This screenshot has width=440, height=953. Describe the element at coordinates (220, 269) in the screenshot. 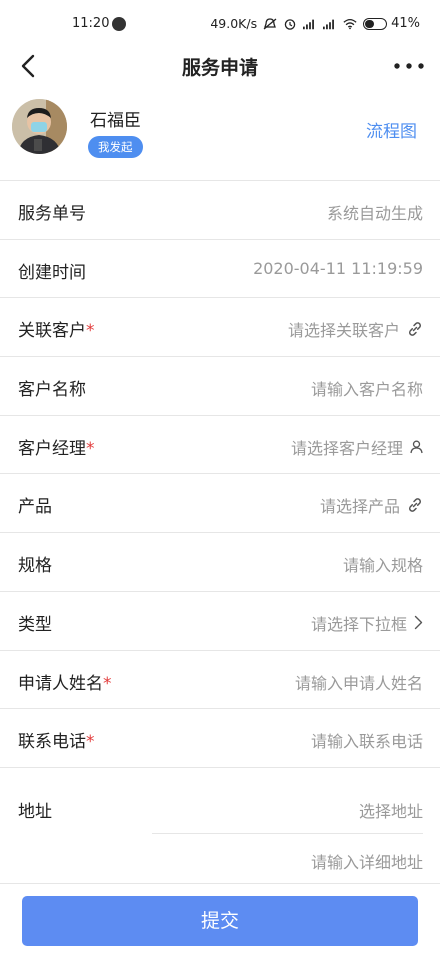

I see `field-created-time: 创建时间 2020-04-11 11:19:59` at that location.